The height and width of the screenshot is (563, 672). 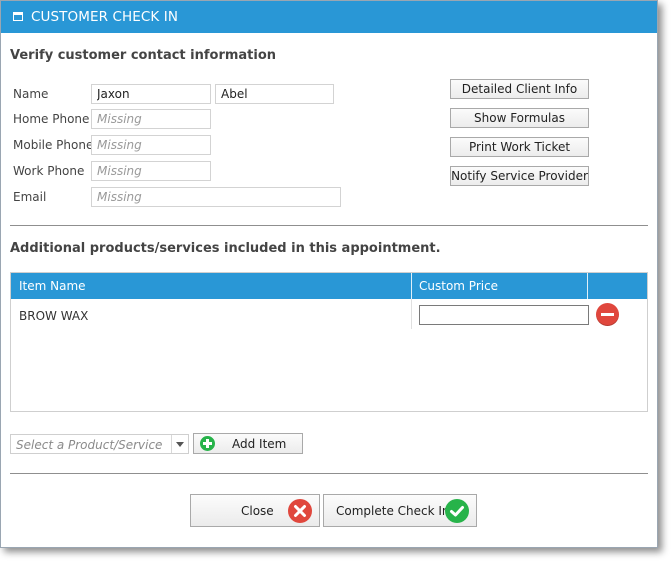 I want to click on dialog-title: CUSTOMER CHECK IN, so click(x=105, y=17).